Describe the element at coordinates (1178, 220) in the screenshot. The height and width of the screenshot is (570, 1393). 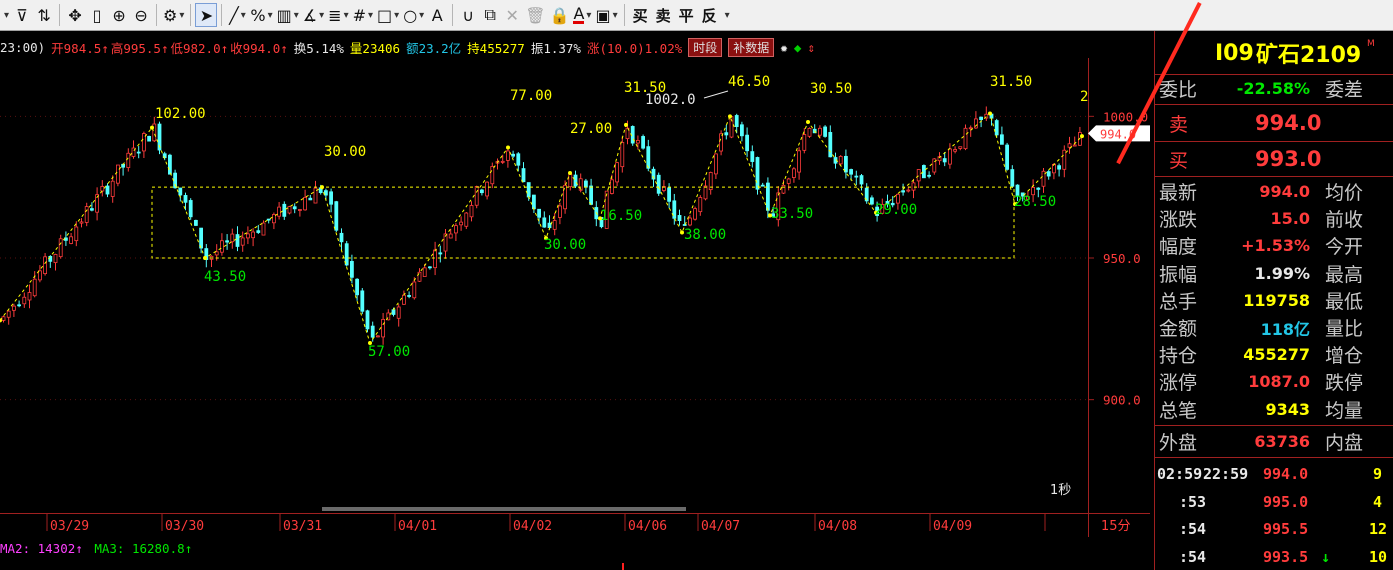
I see `stat-label: 涨跌` at that location.